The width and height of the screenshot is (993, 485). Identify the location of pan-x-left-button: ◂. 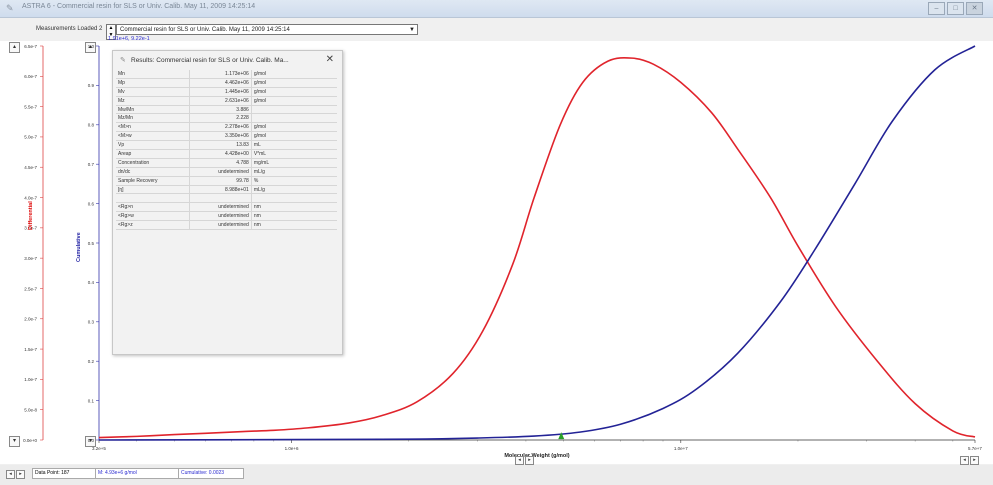
(519, 460).